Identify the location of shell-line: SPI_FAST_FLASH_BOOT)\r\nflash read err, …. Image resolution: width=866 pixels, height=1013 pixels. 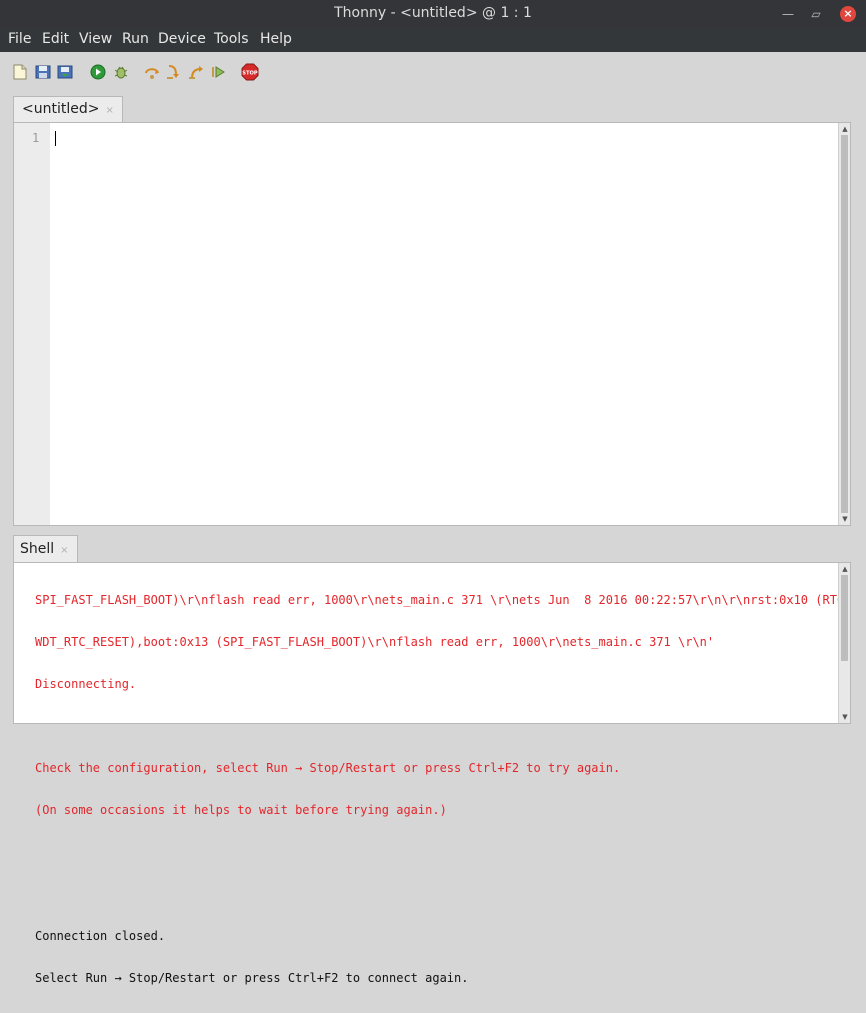
(440, 600).